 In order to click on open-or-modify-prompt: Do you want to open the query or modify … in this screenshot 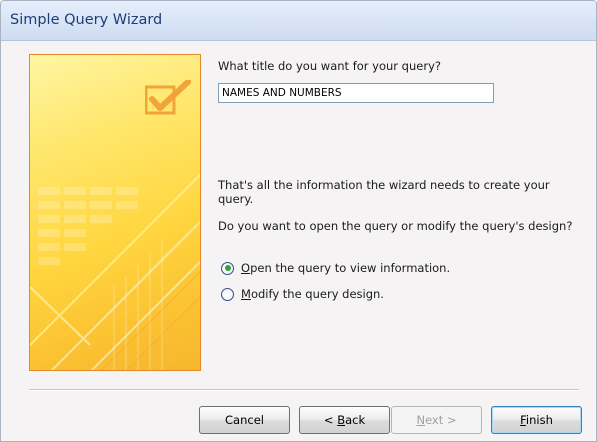, I will do `click(395, 226)`.